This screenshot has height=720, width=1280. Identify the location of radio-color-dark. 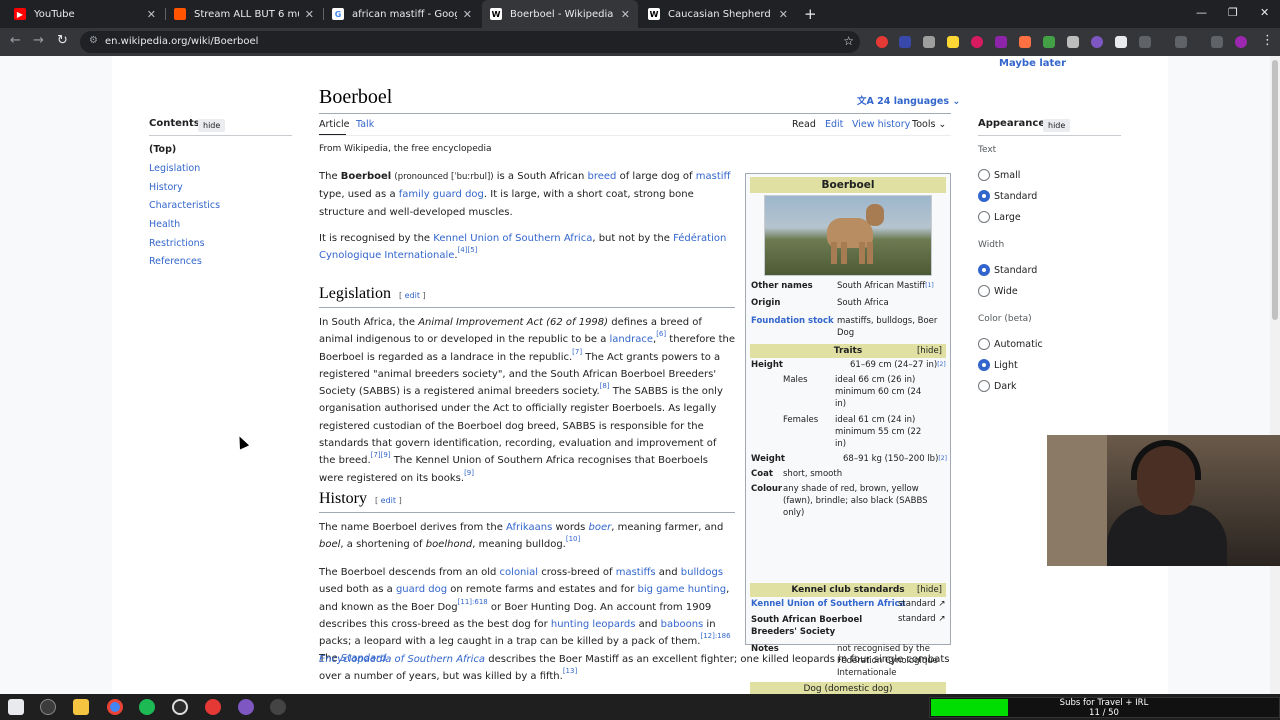
(984, 386).